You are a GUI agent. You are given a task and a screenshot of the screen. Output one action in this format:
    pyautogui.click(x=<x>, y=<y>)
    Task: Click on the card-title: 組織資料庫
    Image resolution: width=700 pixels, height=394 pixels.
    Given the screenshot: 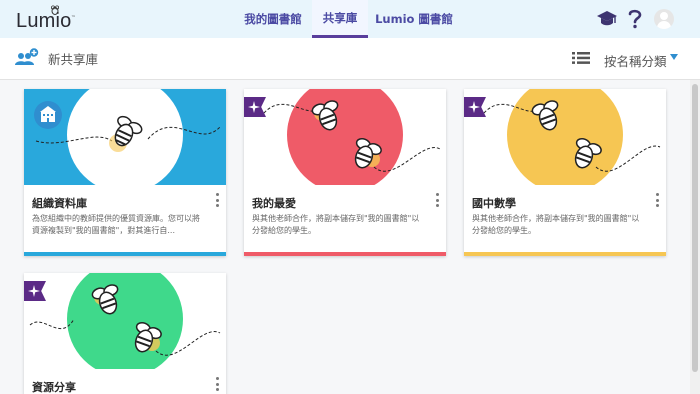 What is the action you would take?
    pyautogui.click(x=59, y=203)
    